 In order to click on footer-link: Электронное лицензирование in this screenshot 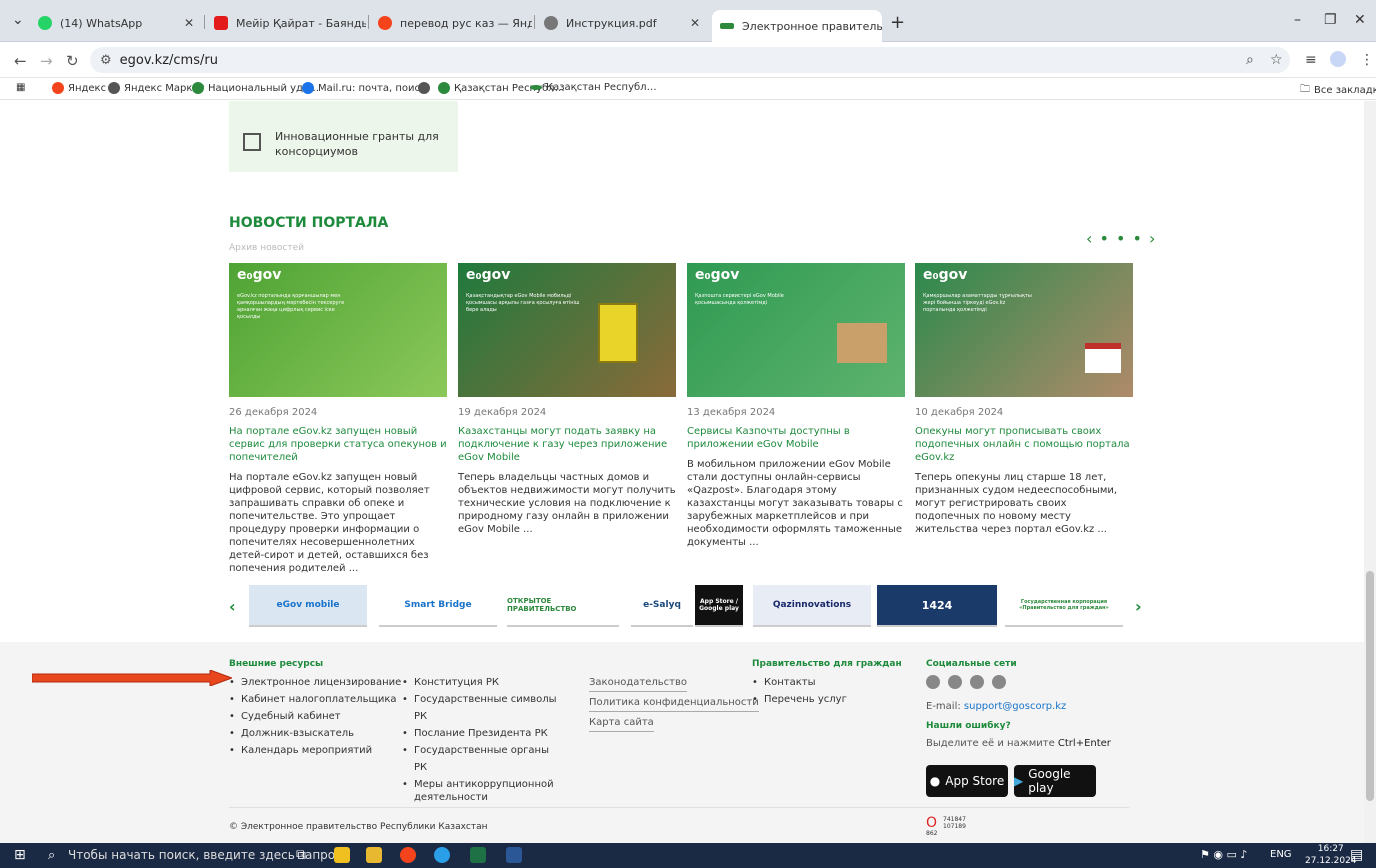, I will do `click(315, 682)`.